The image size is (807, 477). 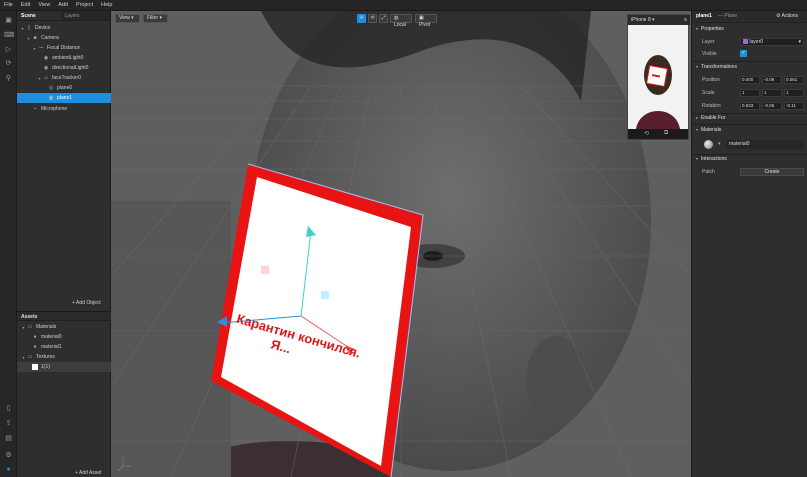 I want to click on tab-scene: Scene, so click(x=39, y=15).